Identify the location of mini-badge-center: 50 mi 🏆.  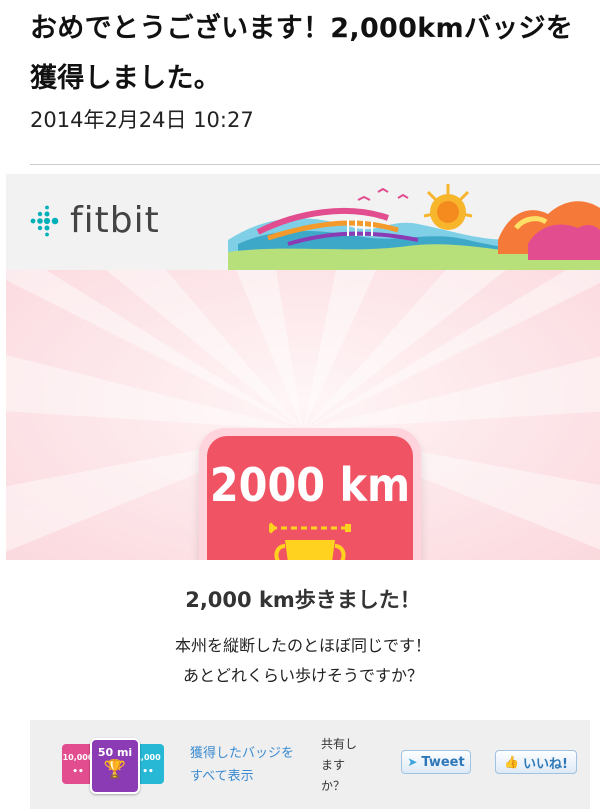
(115, 766).